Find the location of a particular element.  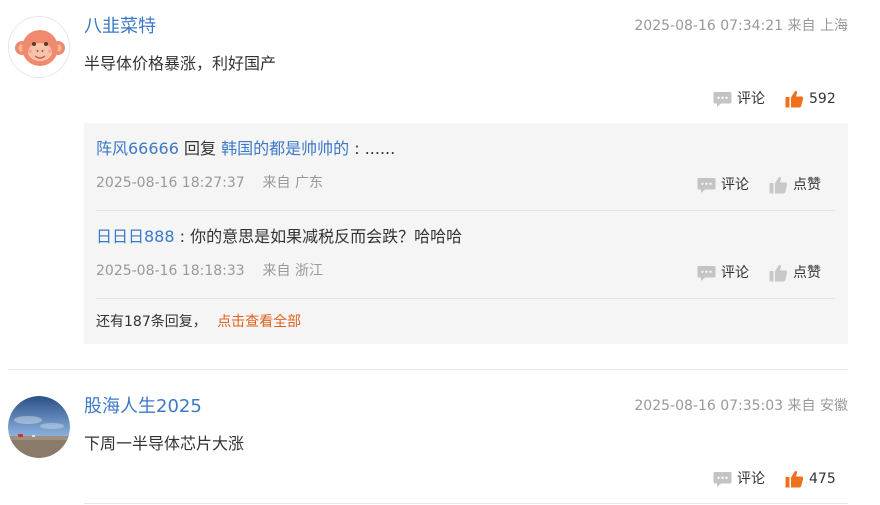

reply-text: : 你的意思是如果减税反而会跌？哈哈哈 is located at coordinates (318, 236).